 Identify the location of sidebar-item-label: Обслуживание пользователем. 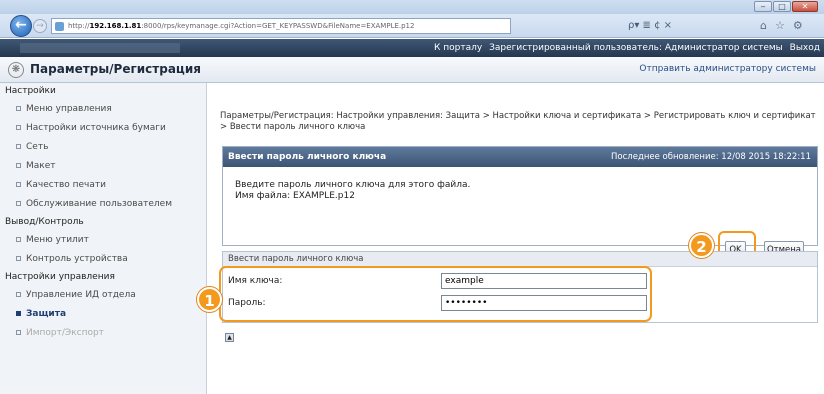
(99, 204).